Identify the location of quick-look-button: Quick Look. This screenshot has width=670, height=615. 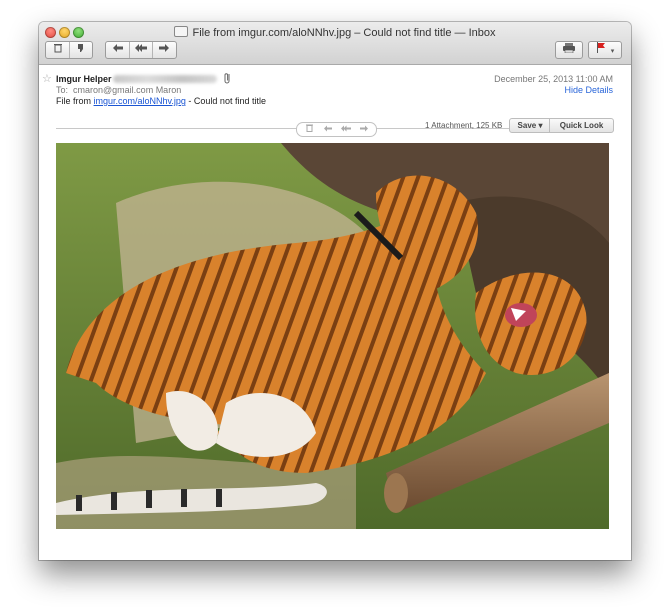
(581, 125).